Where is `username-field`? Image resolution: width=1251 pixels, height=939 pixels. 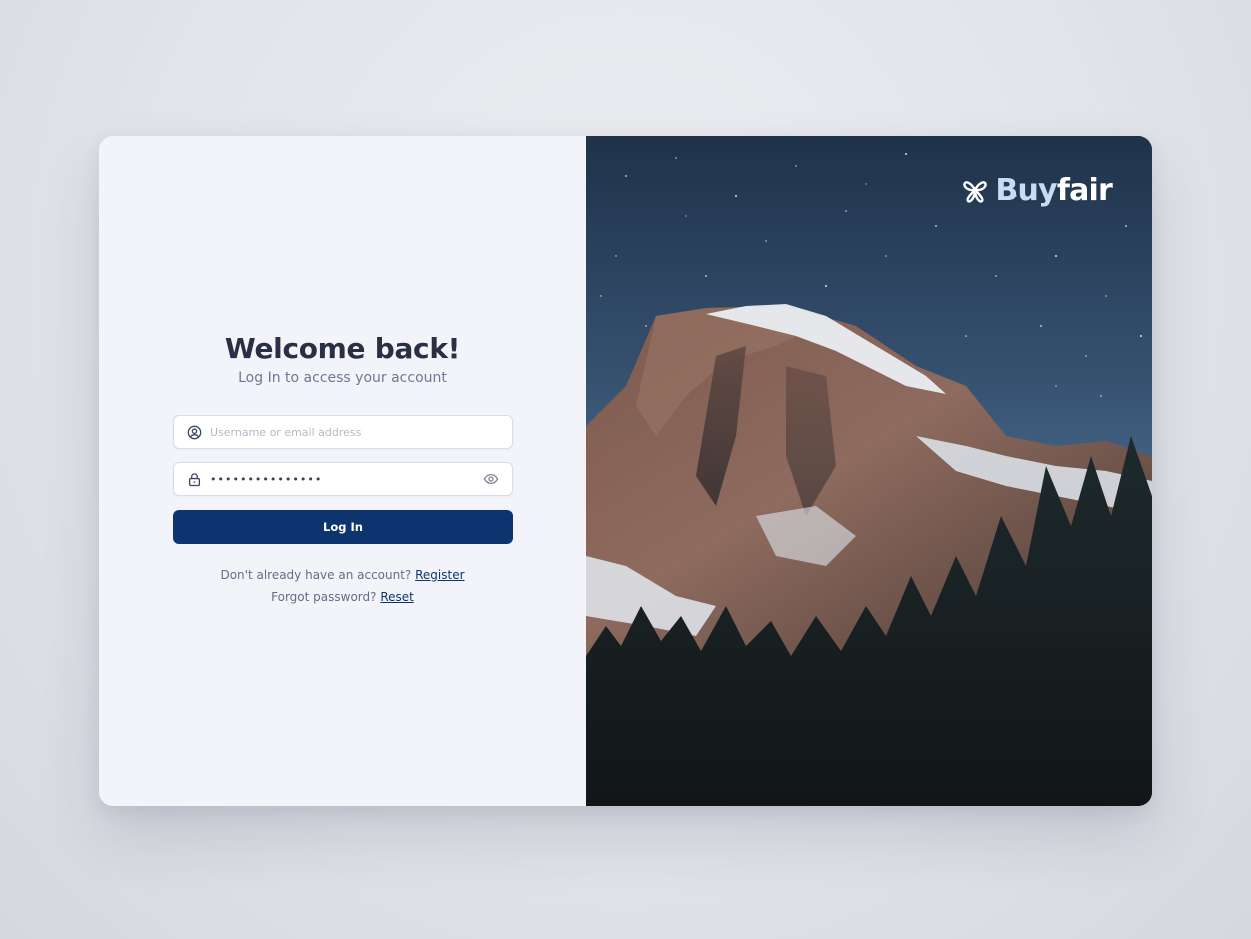
username-field is located at coordinates (343, 432).